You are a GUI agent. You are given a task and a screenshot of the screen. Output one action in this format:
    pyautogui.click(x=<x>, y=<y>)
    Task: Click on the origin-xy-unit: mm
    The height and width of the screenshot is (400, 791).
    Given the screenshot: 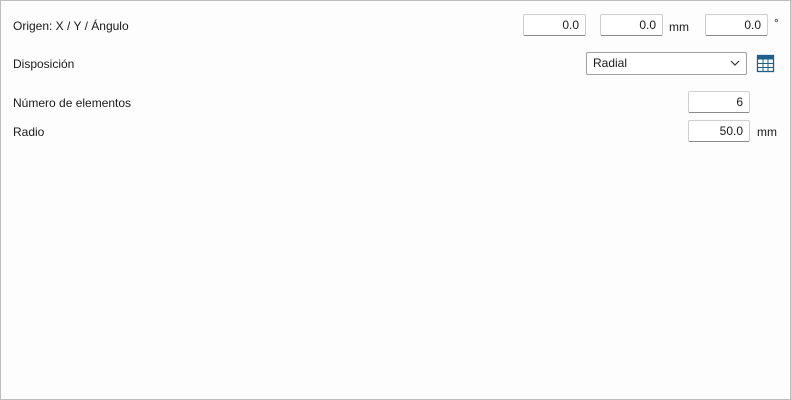 What is the action you would take?
    pyautogui.click(x=679, y=27)
    